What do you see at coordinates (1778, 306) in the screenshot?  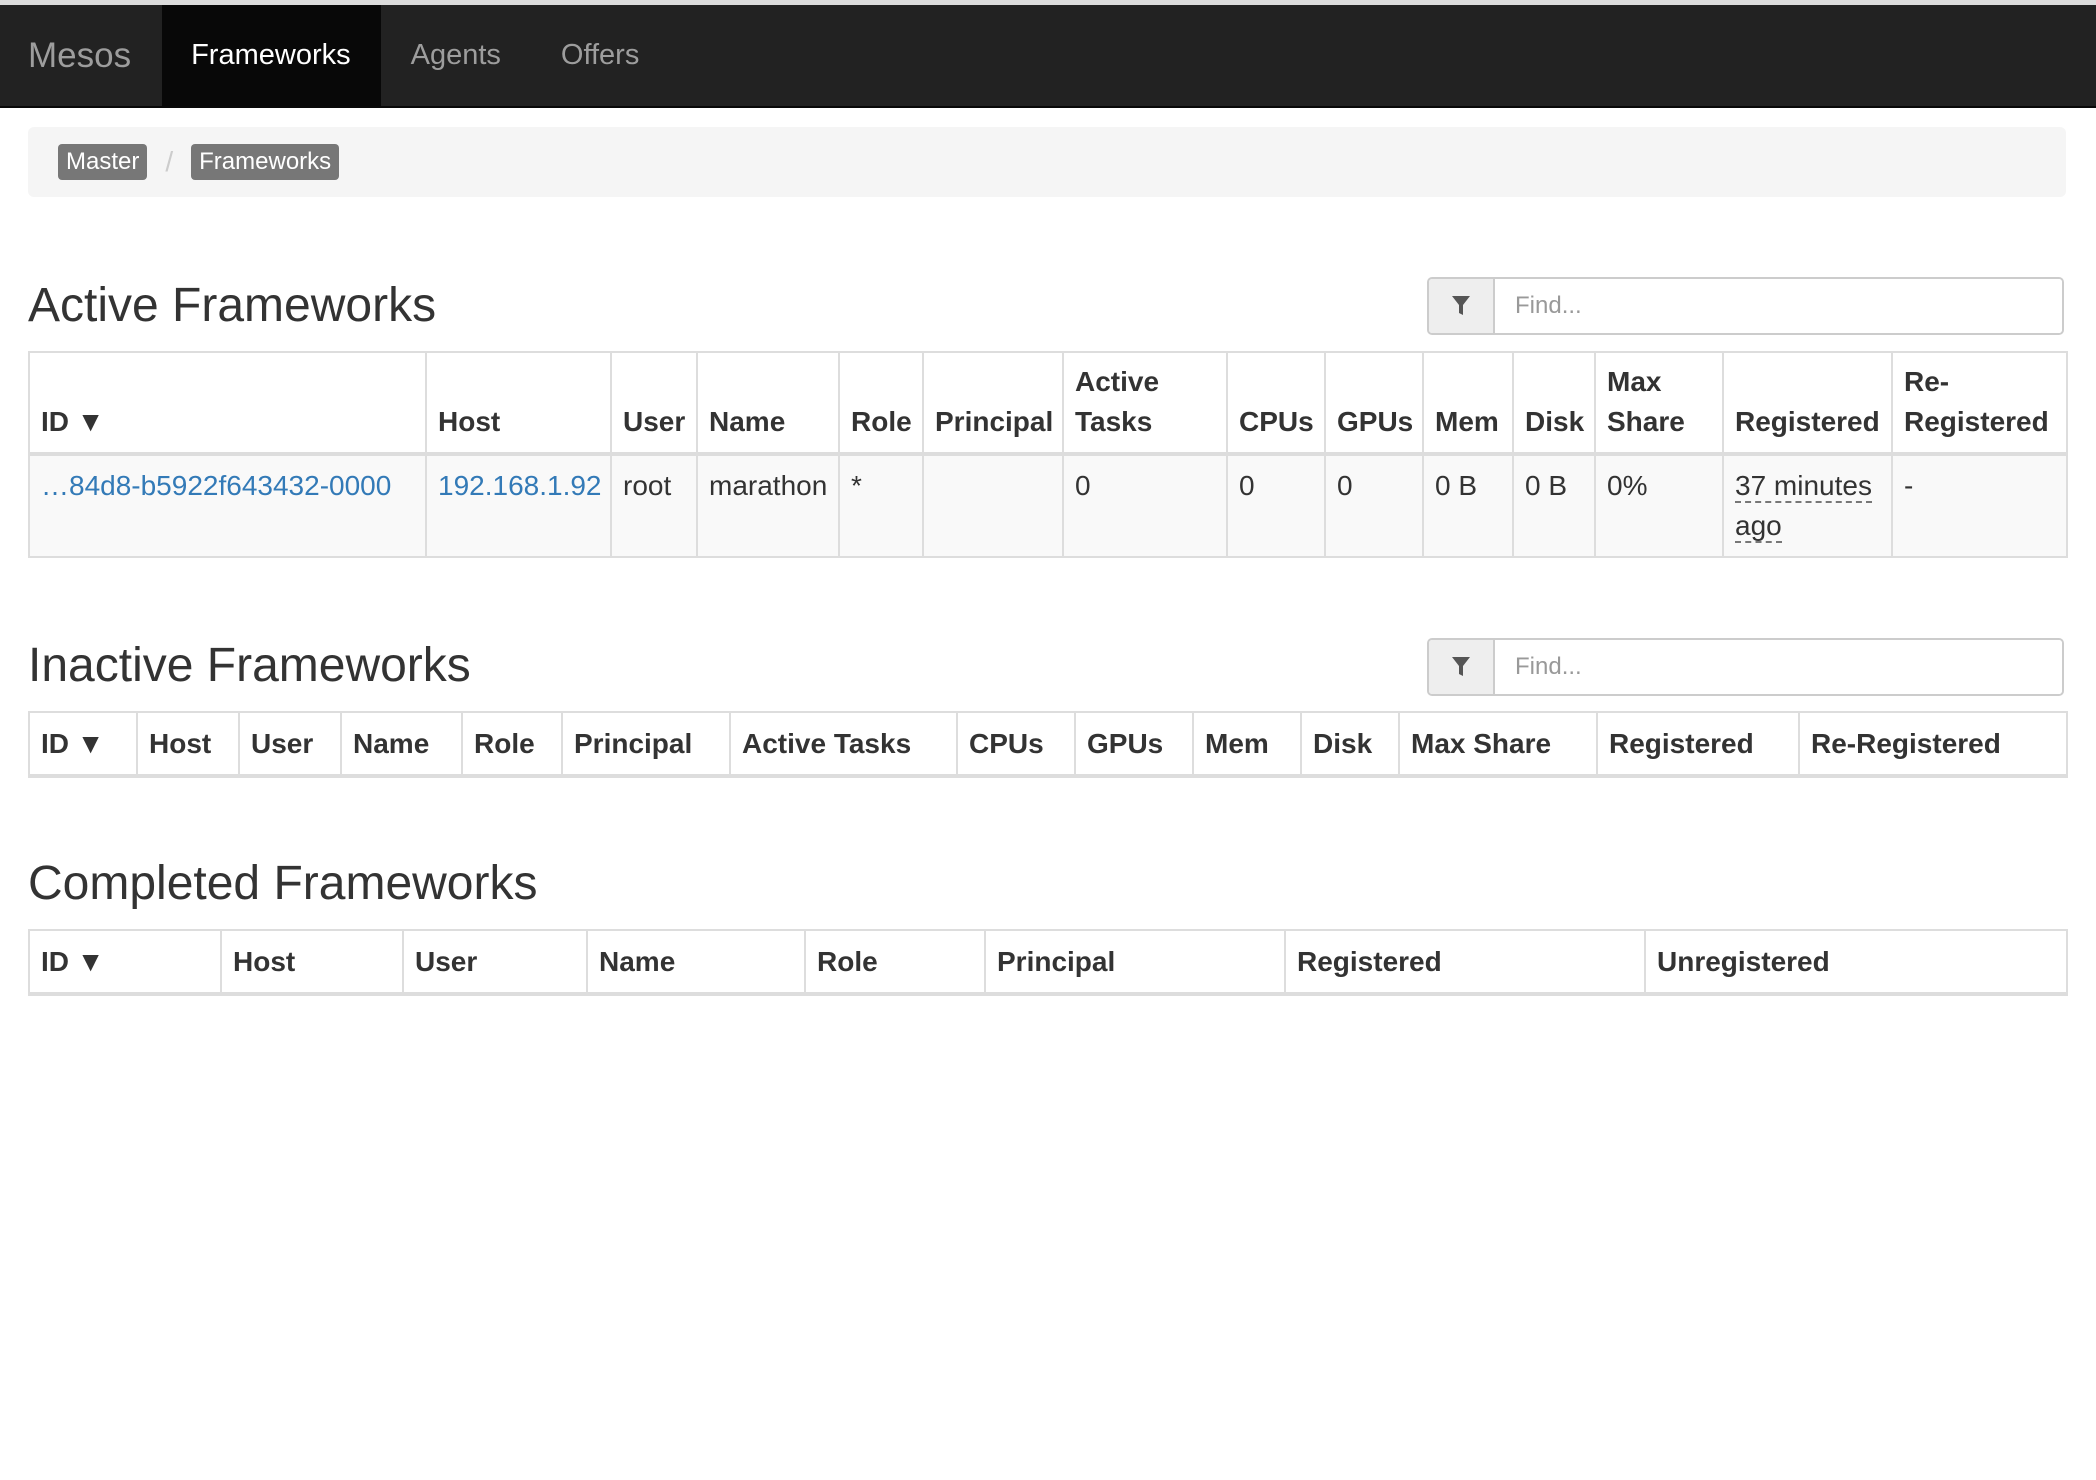 I see `active-find-input` at bounding box center [1778, 306].